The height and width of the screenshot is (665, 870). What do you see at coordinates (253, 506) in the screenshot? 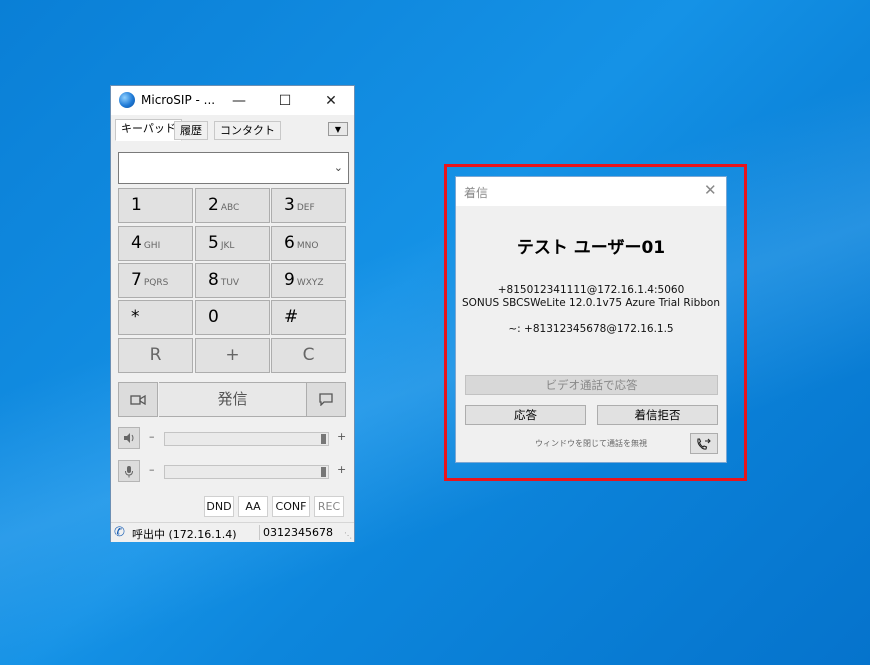
I see `auto-answer-button: AA` at bounding box center [253, 506].